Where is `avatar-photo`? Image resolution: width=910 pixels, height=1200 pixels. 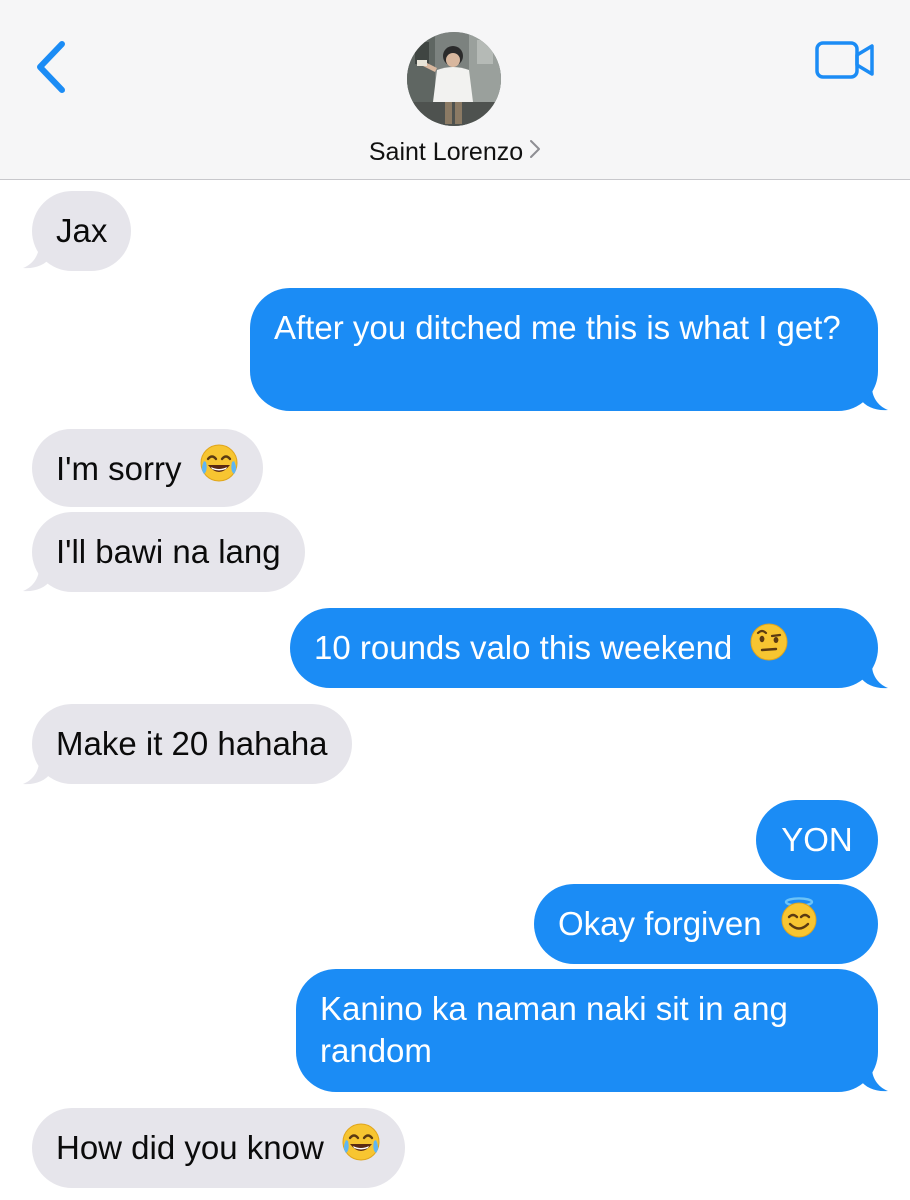 avatar-photo is located at coordinates (454, 79).